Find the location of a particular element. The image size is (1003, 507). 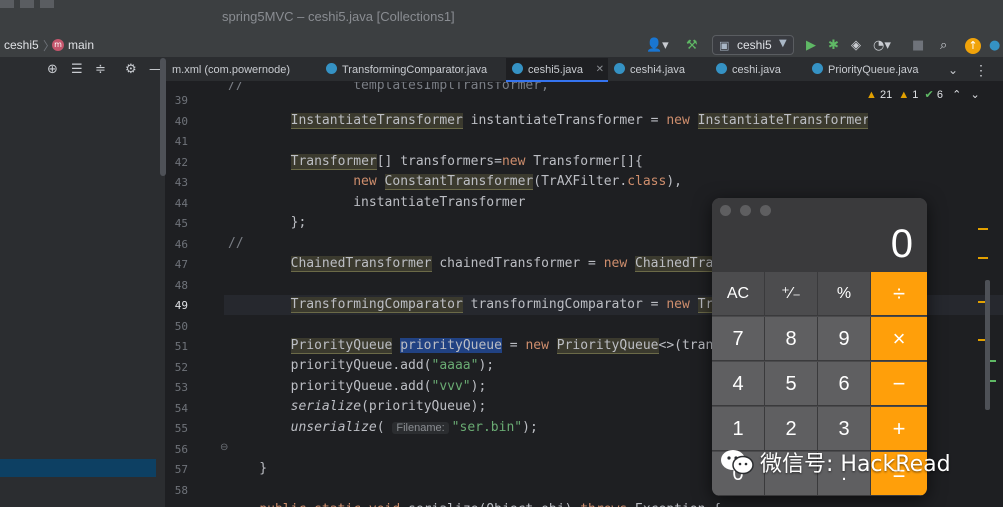

tab-list-chevron-icon: ⌄ is located at coordinates (953, 70).